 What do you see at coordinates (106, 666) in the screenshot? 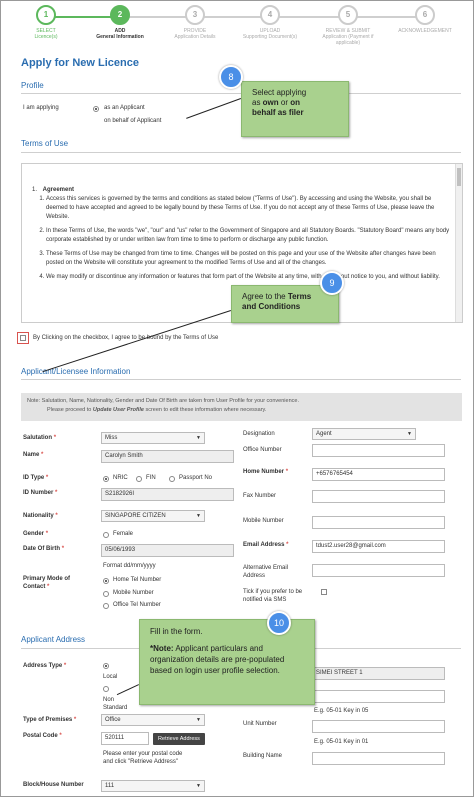
I see `address-local-radio` at bounding box center [106, 666].